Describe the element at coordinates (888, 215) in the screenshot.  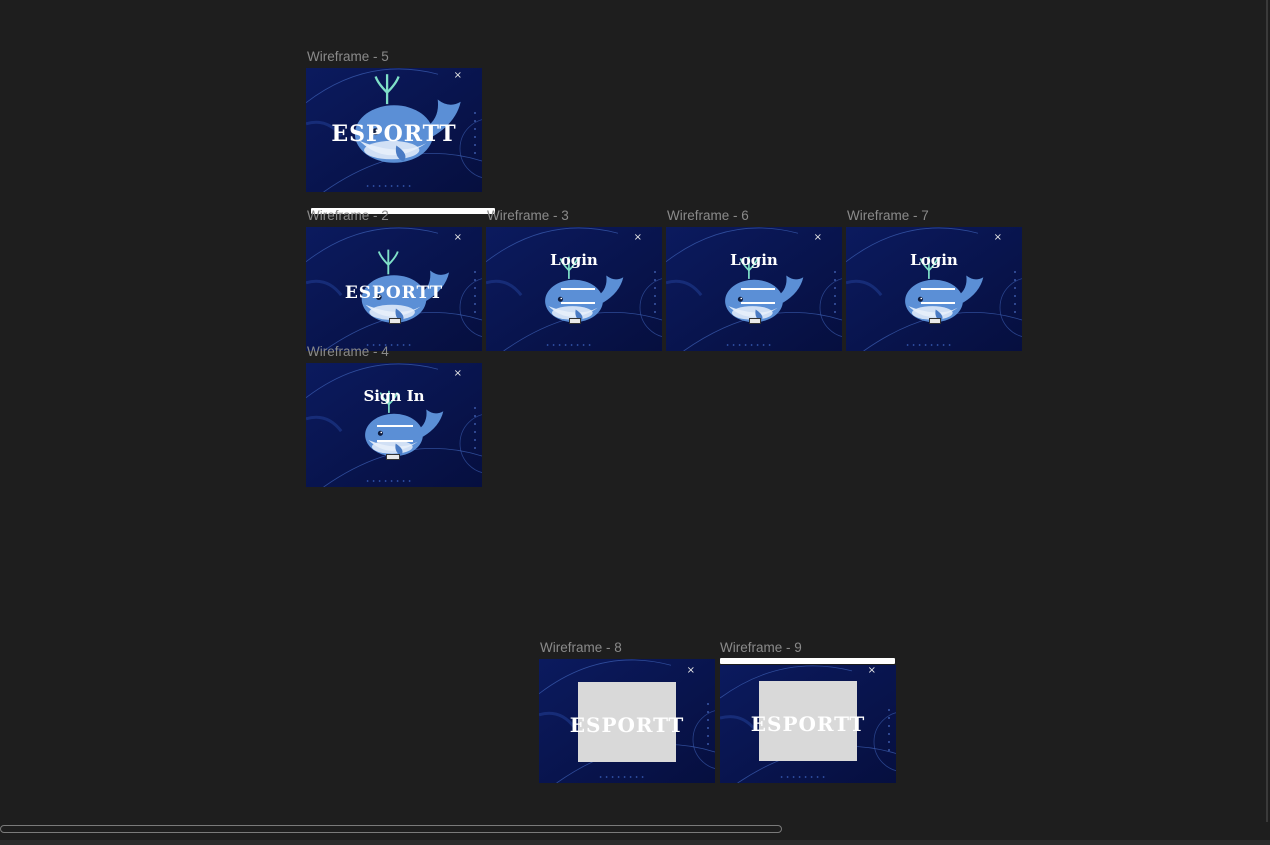
I see `frame-label-wireframe-7: Wireframe - 7` at that location.